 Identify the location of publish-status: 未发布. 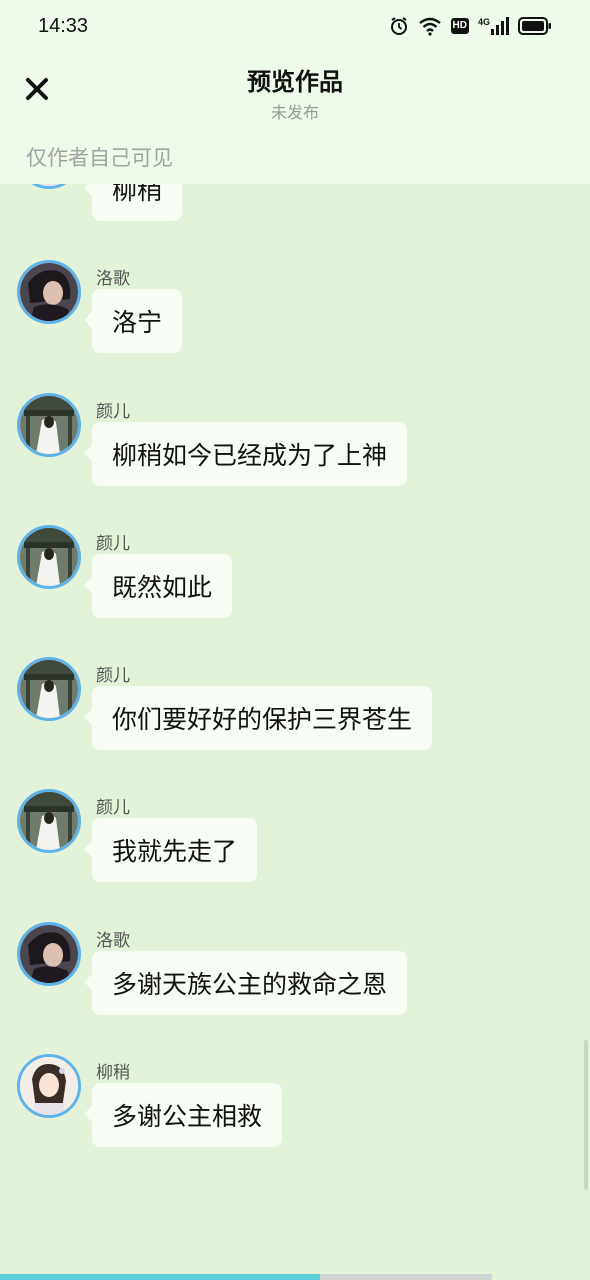
(294, 112).